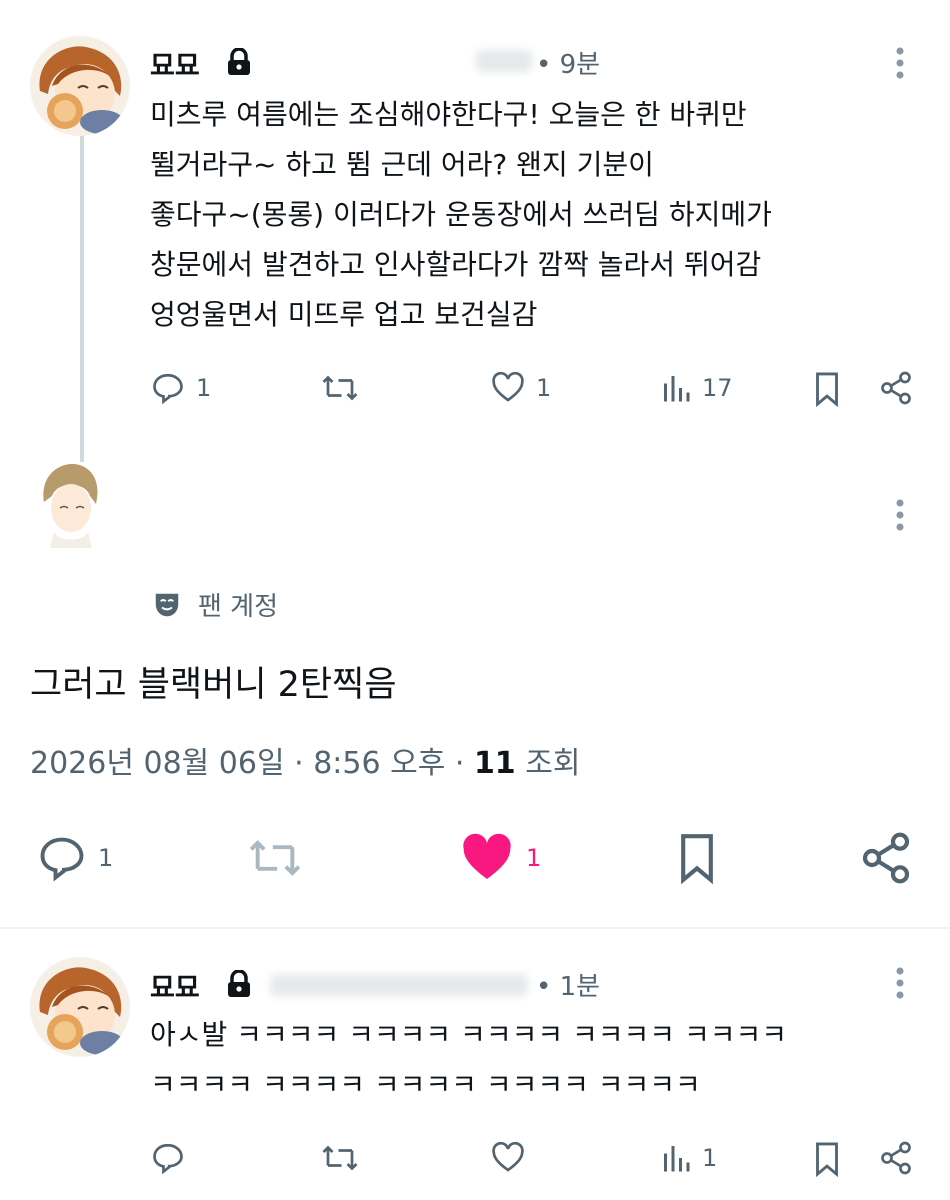  What do you see at coordinates (456, 264) in the screenshot?
I see `tweet-text-line: 창문에서 발견하고 인사할라다가 깜짝 놀라서 뛰어감` at bounding box center [456, 264].